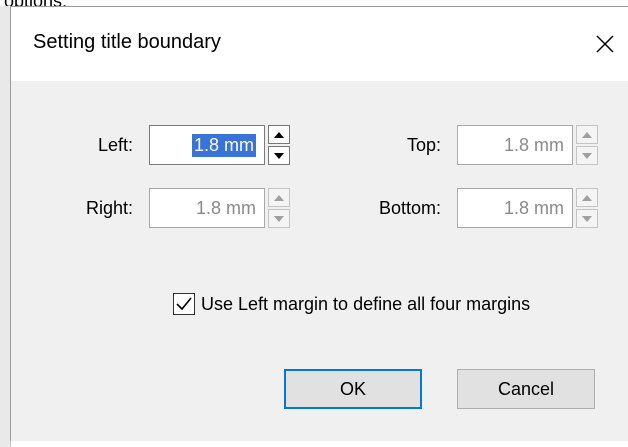  What do you see at coordinates (353, 389) in the screenshot?
I see `ok-button: OK` at bounding box center [353, 389].